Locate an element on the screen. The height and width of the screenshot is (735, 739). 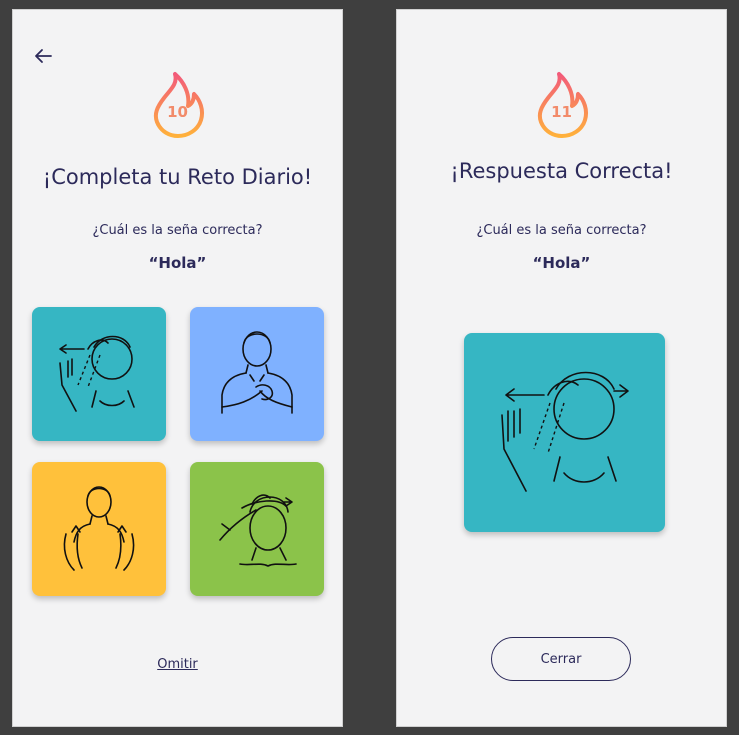
streak-flame-icon: 10 is located at coordinates (178, 105).